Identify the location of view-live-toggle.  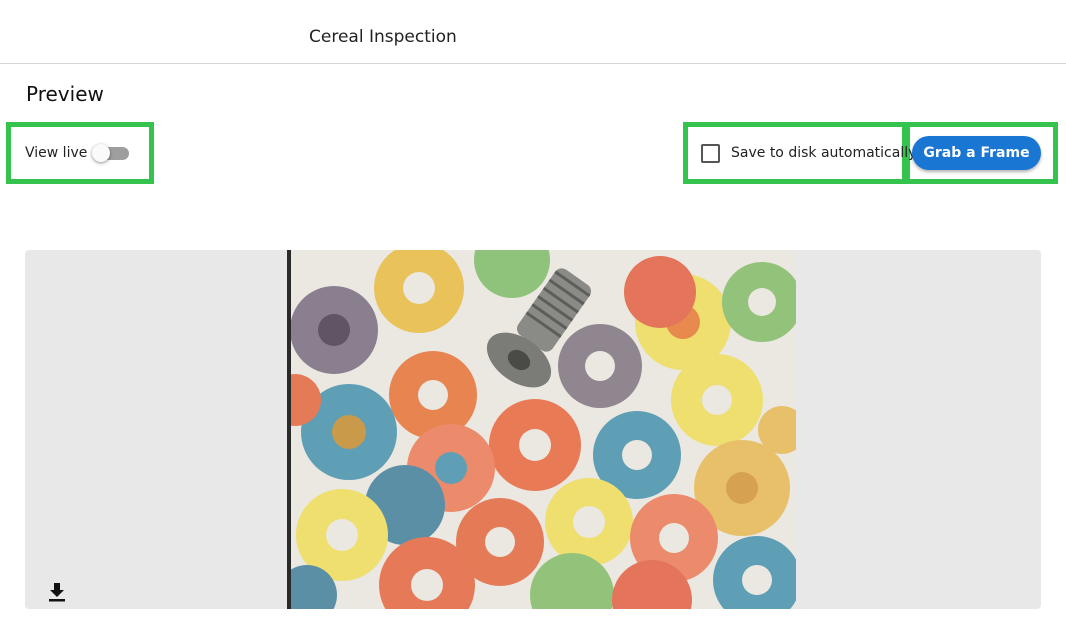
(111, 153).